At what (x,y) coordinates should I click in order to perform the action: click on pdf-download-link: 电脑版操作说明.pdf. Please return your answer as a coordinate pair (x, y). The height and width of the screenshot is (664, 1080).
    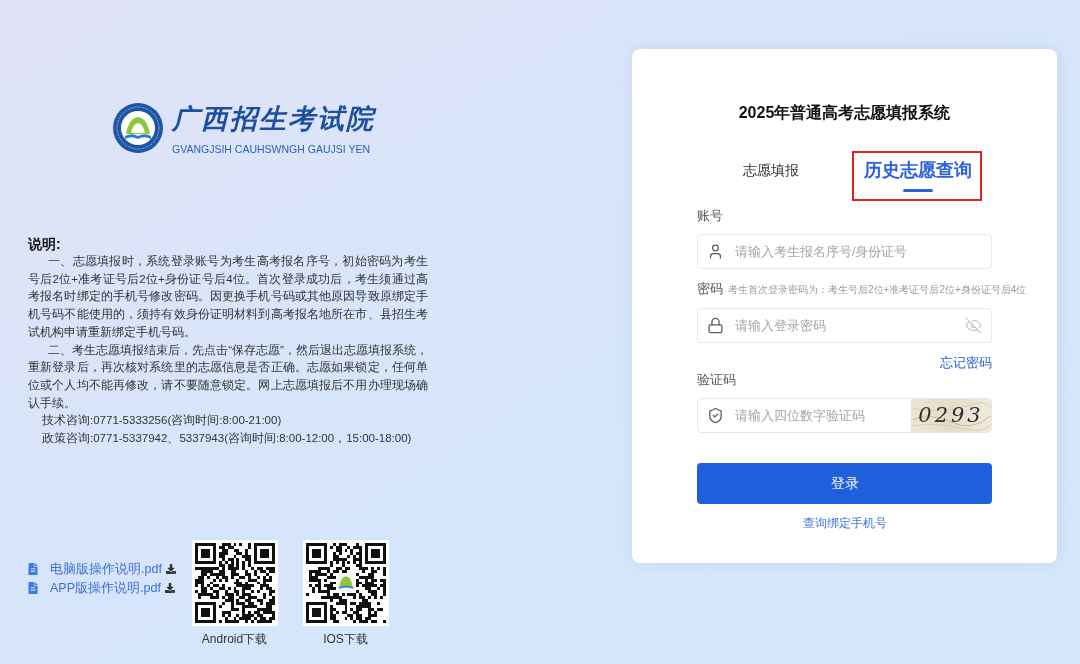
    Looking at the image, I should click on (106, 568).